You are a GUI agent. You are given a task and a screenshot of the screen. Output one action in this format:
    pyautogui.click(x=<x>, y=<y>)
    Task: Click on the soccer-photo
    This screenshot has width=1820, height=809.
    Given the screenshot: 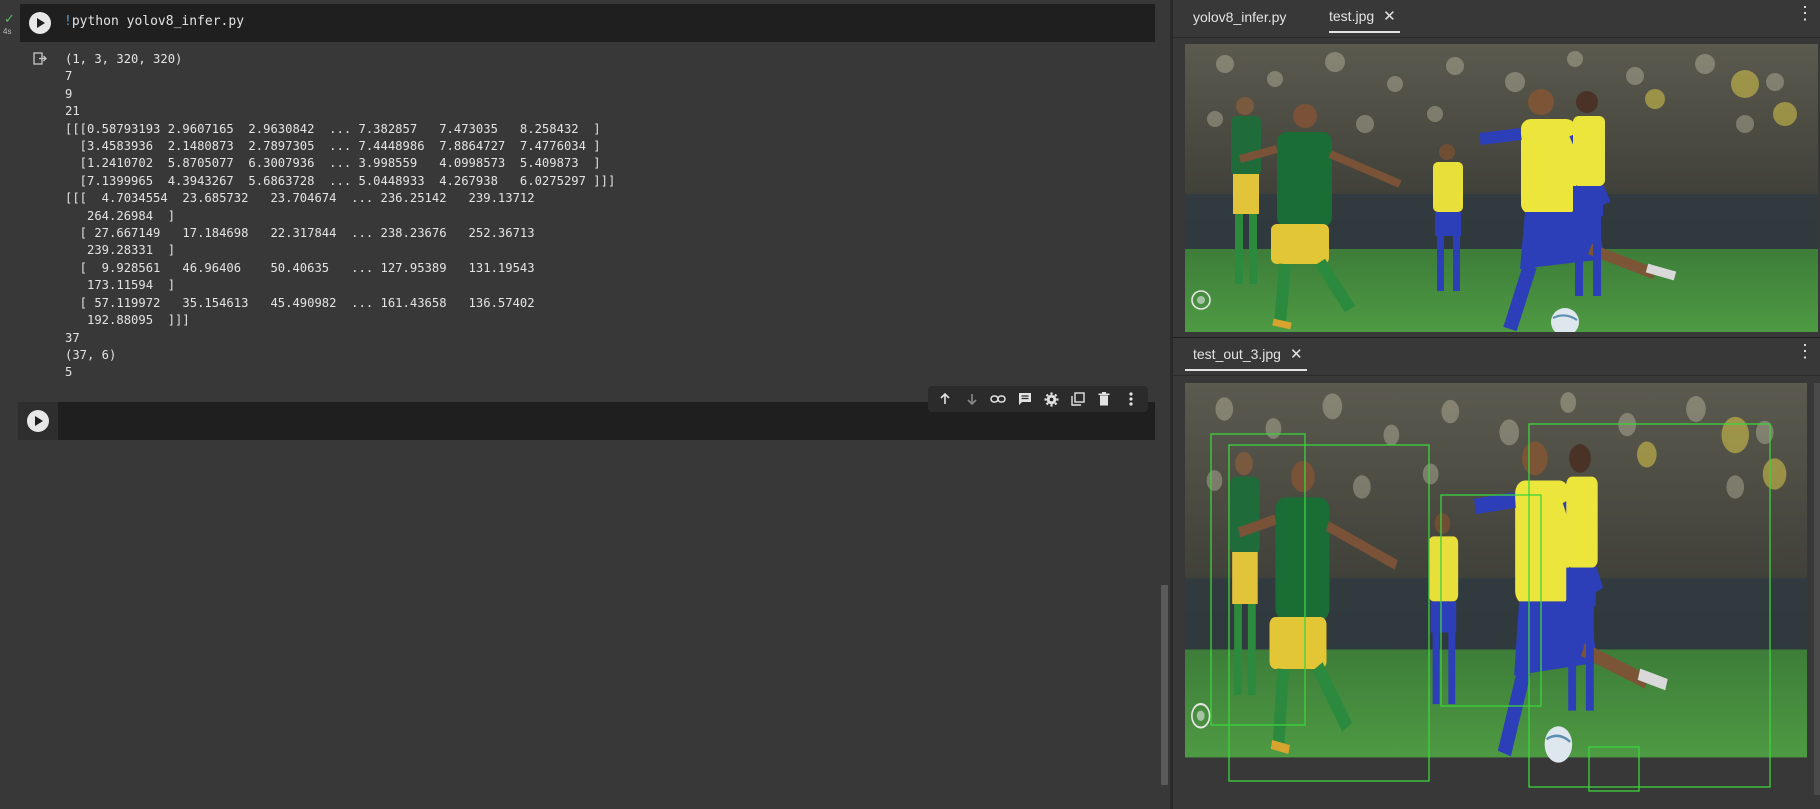 What is the action you would take?
    pyautogui.click(x=1501, y=188)
    